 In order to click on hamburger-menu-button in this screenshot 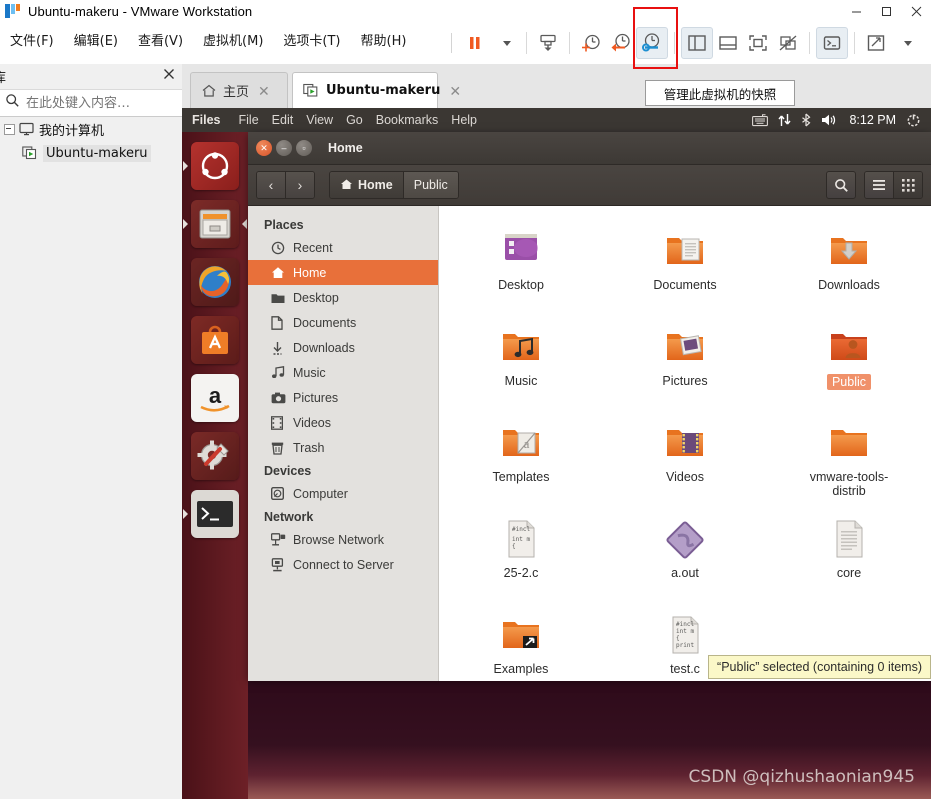, I will do `click(879, 185)`.